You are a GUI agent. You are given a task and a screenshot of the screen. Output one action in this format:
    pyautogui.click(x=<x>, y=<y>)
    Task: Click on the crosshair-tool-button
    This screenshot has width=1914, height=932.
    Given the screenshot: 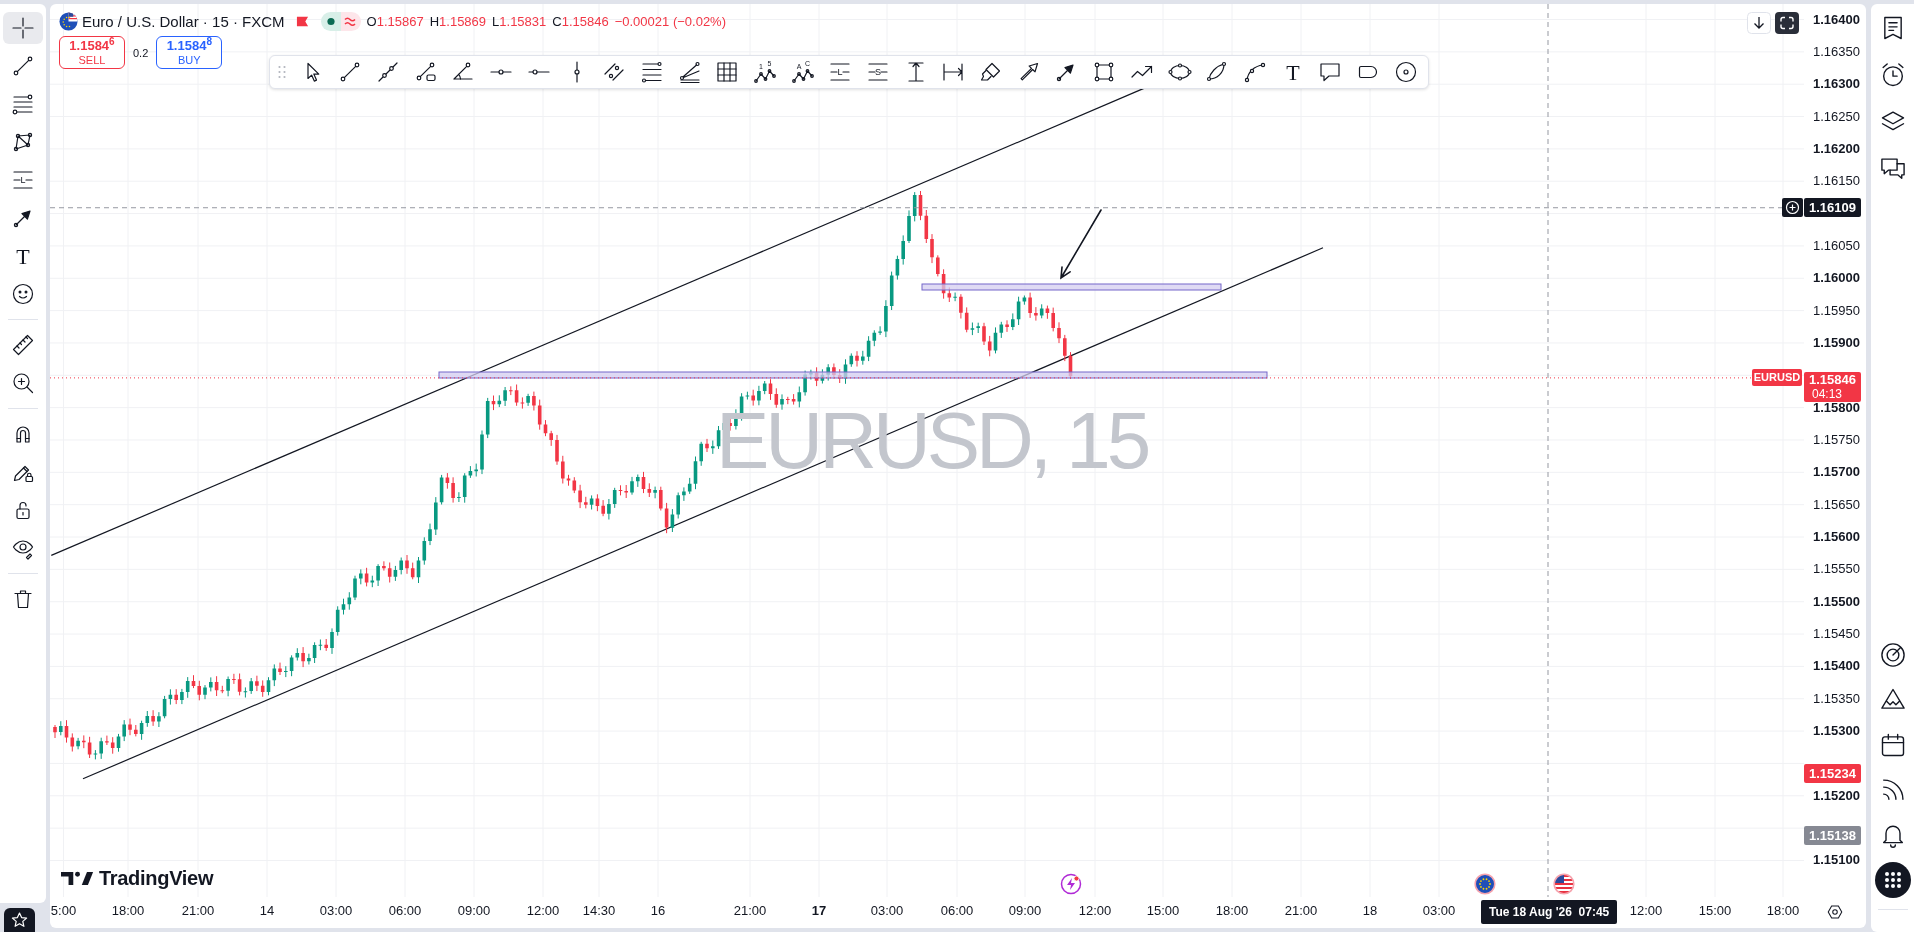 What is the action you would take?
    pyautogui.click(x=23, y=28)
    